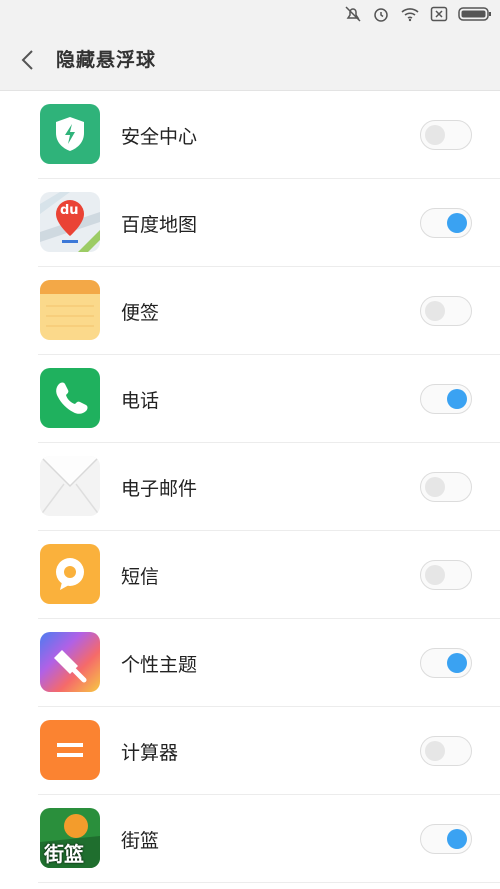  I want to click on email-icon, so click(70, 486).